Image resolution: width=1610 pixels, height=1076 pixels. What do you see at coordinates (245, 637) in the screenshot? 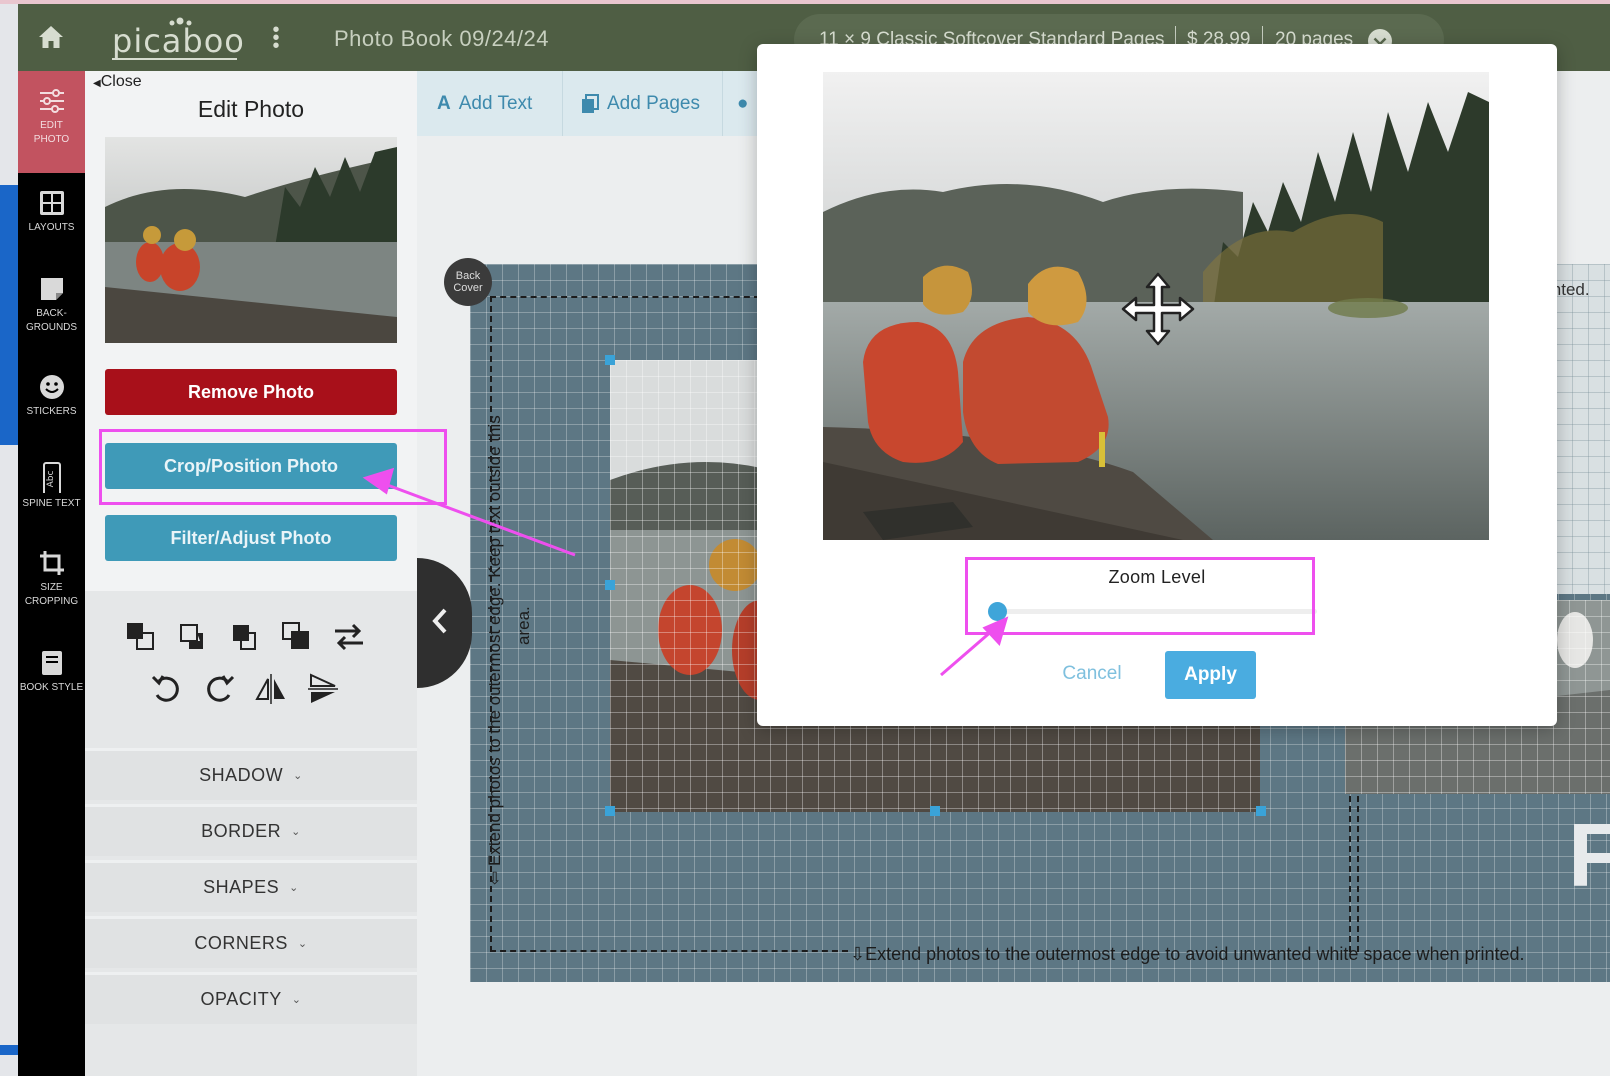
I see `send-backward-icon` at bounding box center [245, 637].